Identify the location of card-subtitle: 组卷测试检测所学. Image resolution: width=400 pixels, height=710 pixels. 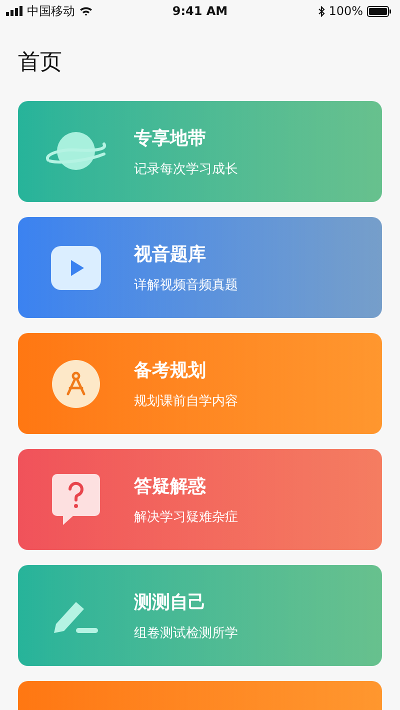
(186, 633).